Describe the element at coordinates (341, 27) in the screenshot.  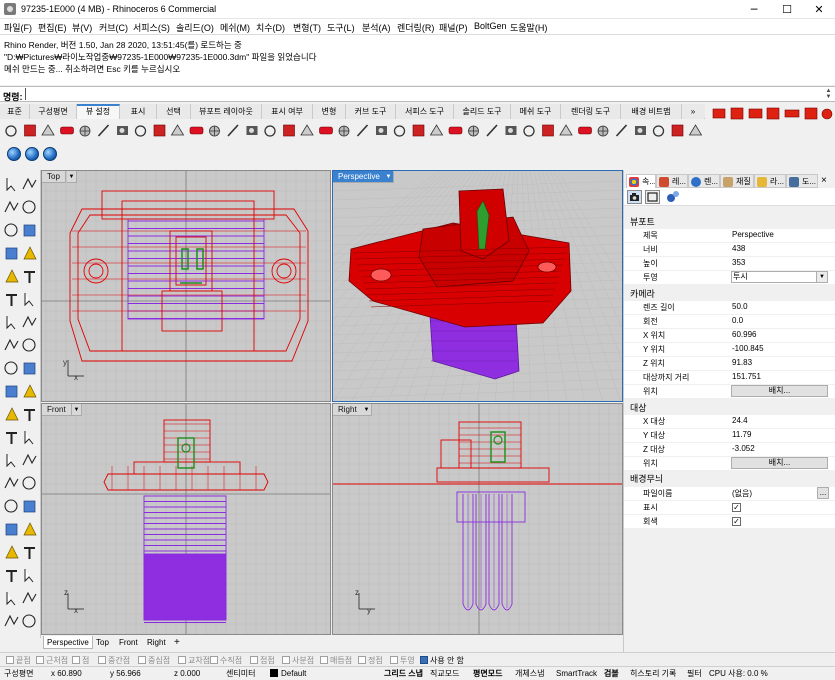
I see `menu-tools: 도구(L)` at that location.